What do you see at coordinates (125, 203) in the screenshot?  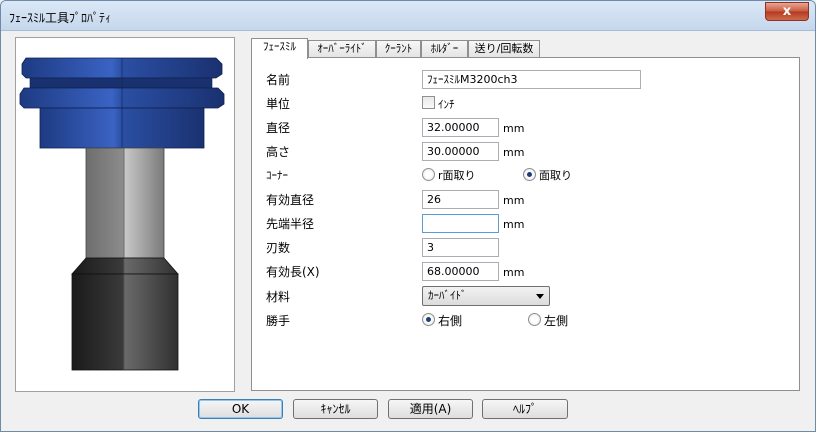 I see `tool-shank` at bounding box center [125, 203].